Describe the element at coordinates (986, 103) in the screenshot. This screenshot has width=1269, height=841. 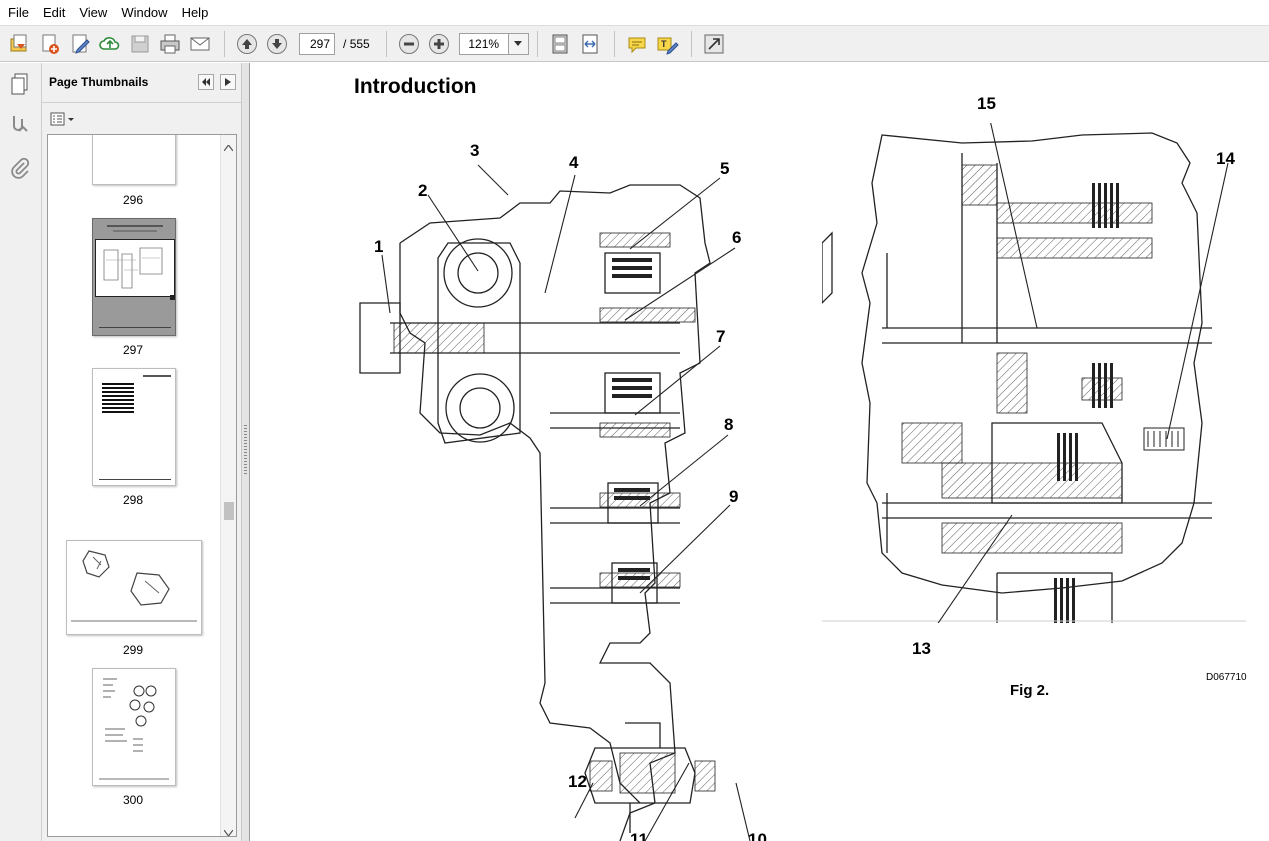
I see `callout-15: 15` at that location.